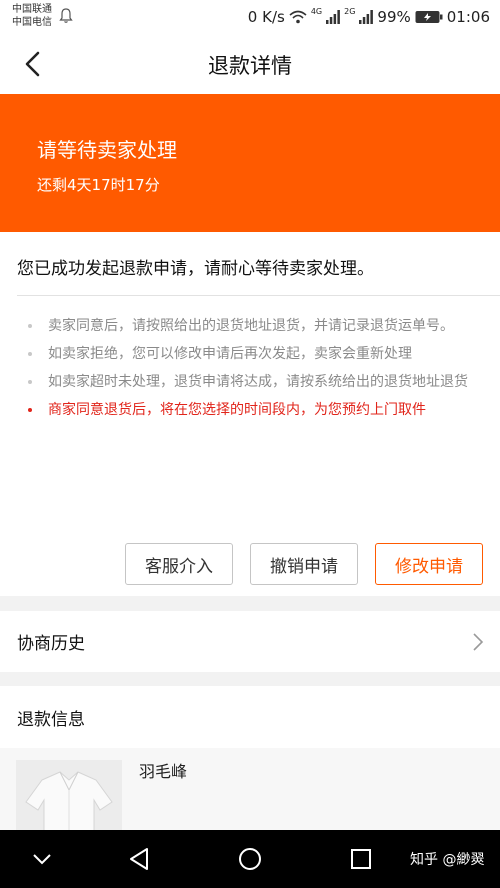 This screenshot has height=888, width=500. What do you see at coordinates (298, 17) in the screenshot?
I see `wifi-icon` at bounding box center [298, 17].